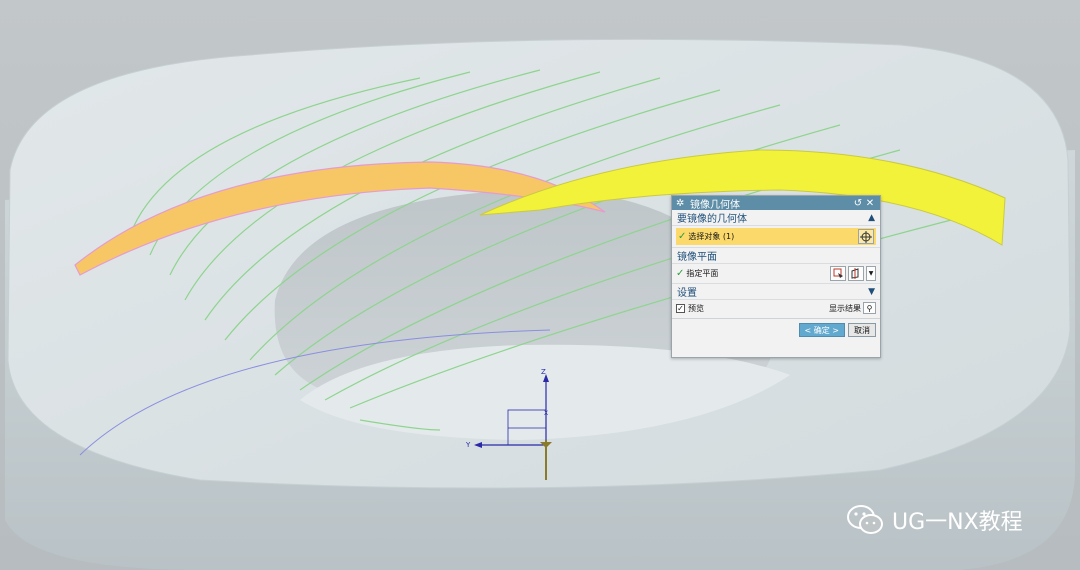 The image size is (1080, 570). I want to click on section-geometry-label: 要镜像的几何体, so click(712, 219).